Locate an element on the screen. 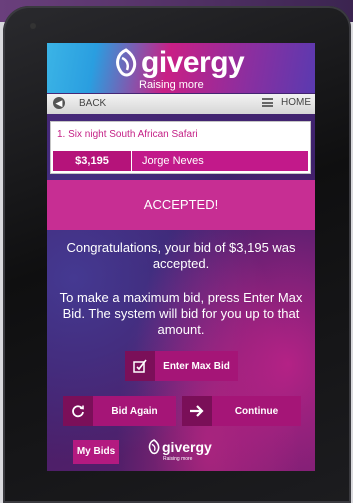 Image resolution: width=353 pixels, height=503 pixels. home-button: HOME is located at coordinates (286, 102).